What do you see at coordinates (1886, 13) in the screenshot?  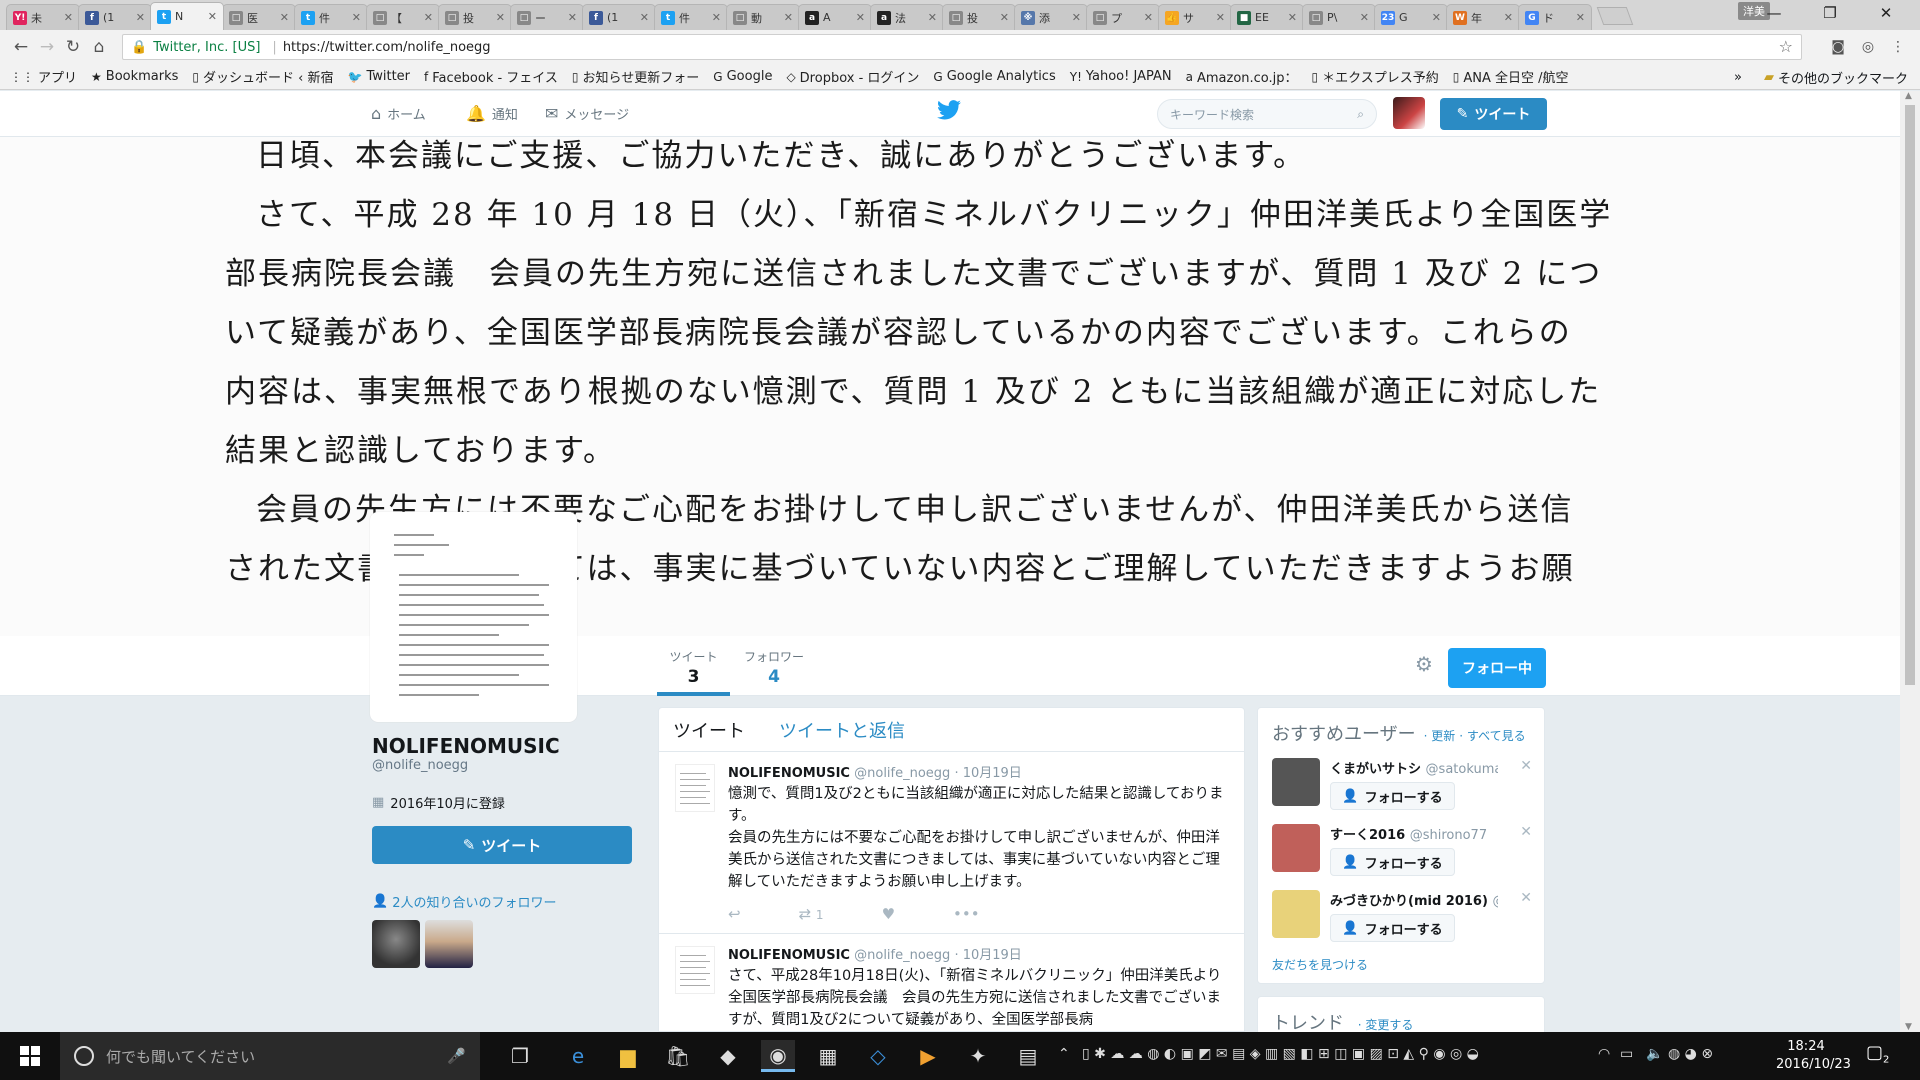 I see `close-window-icon: ✕` at bounding box center [1886, 13].